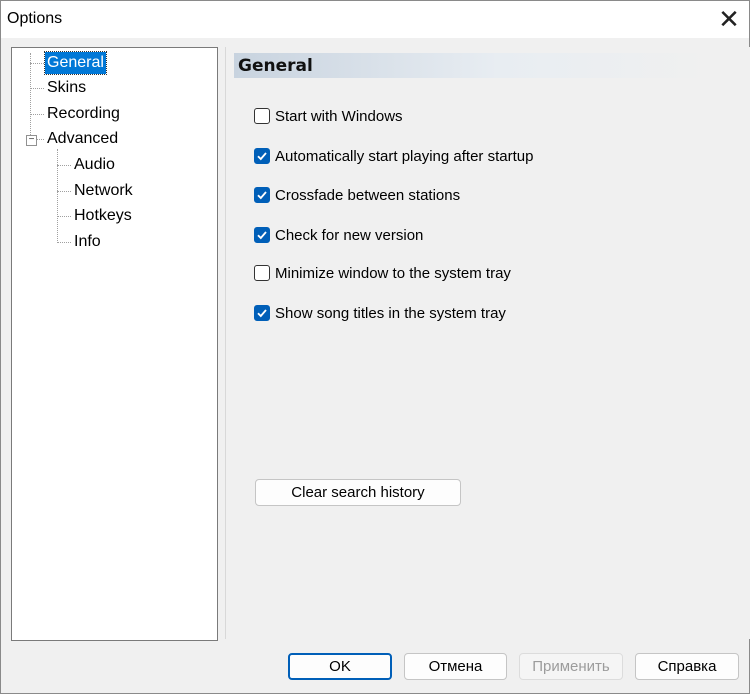 This screenshot has height=694, width=750. I want to click on checkbox-check-version: Check for new version, so click(338, 235).